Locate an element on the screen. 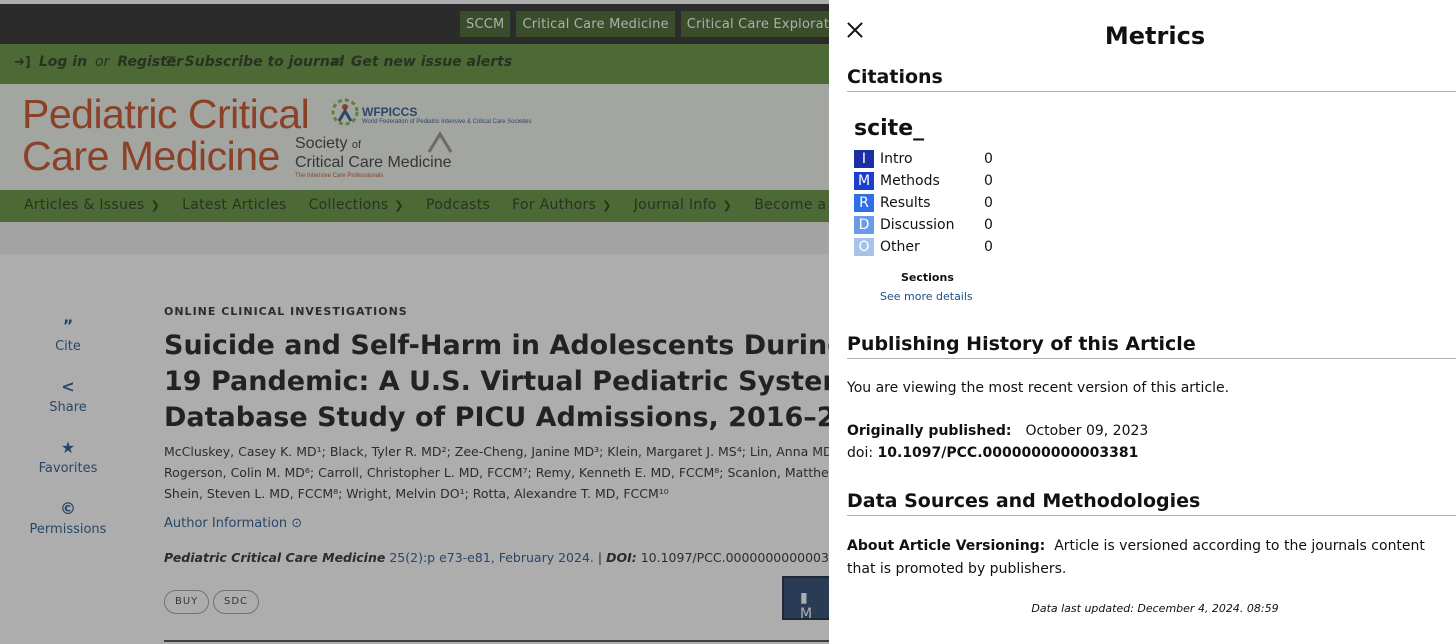  scite-badge-discussion: D is located at coordinates (864, 225).